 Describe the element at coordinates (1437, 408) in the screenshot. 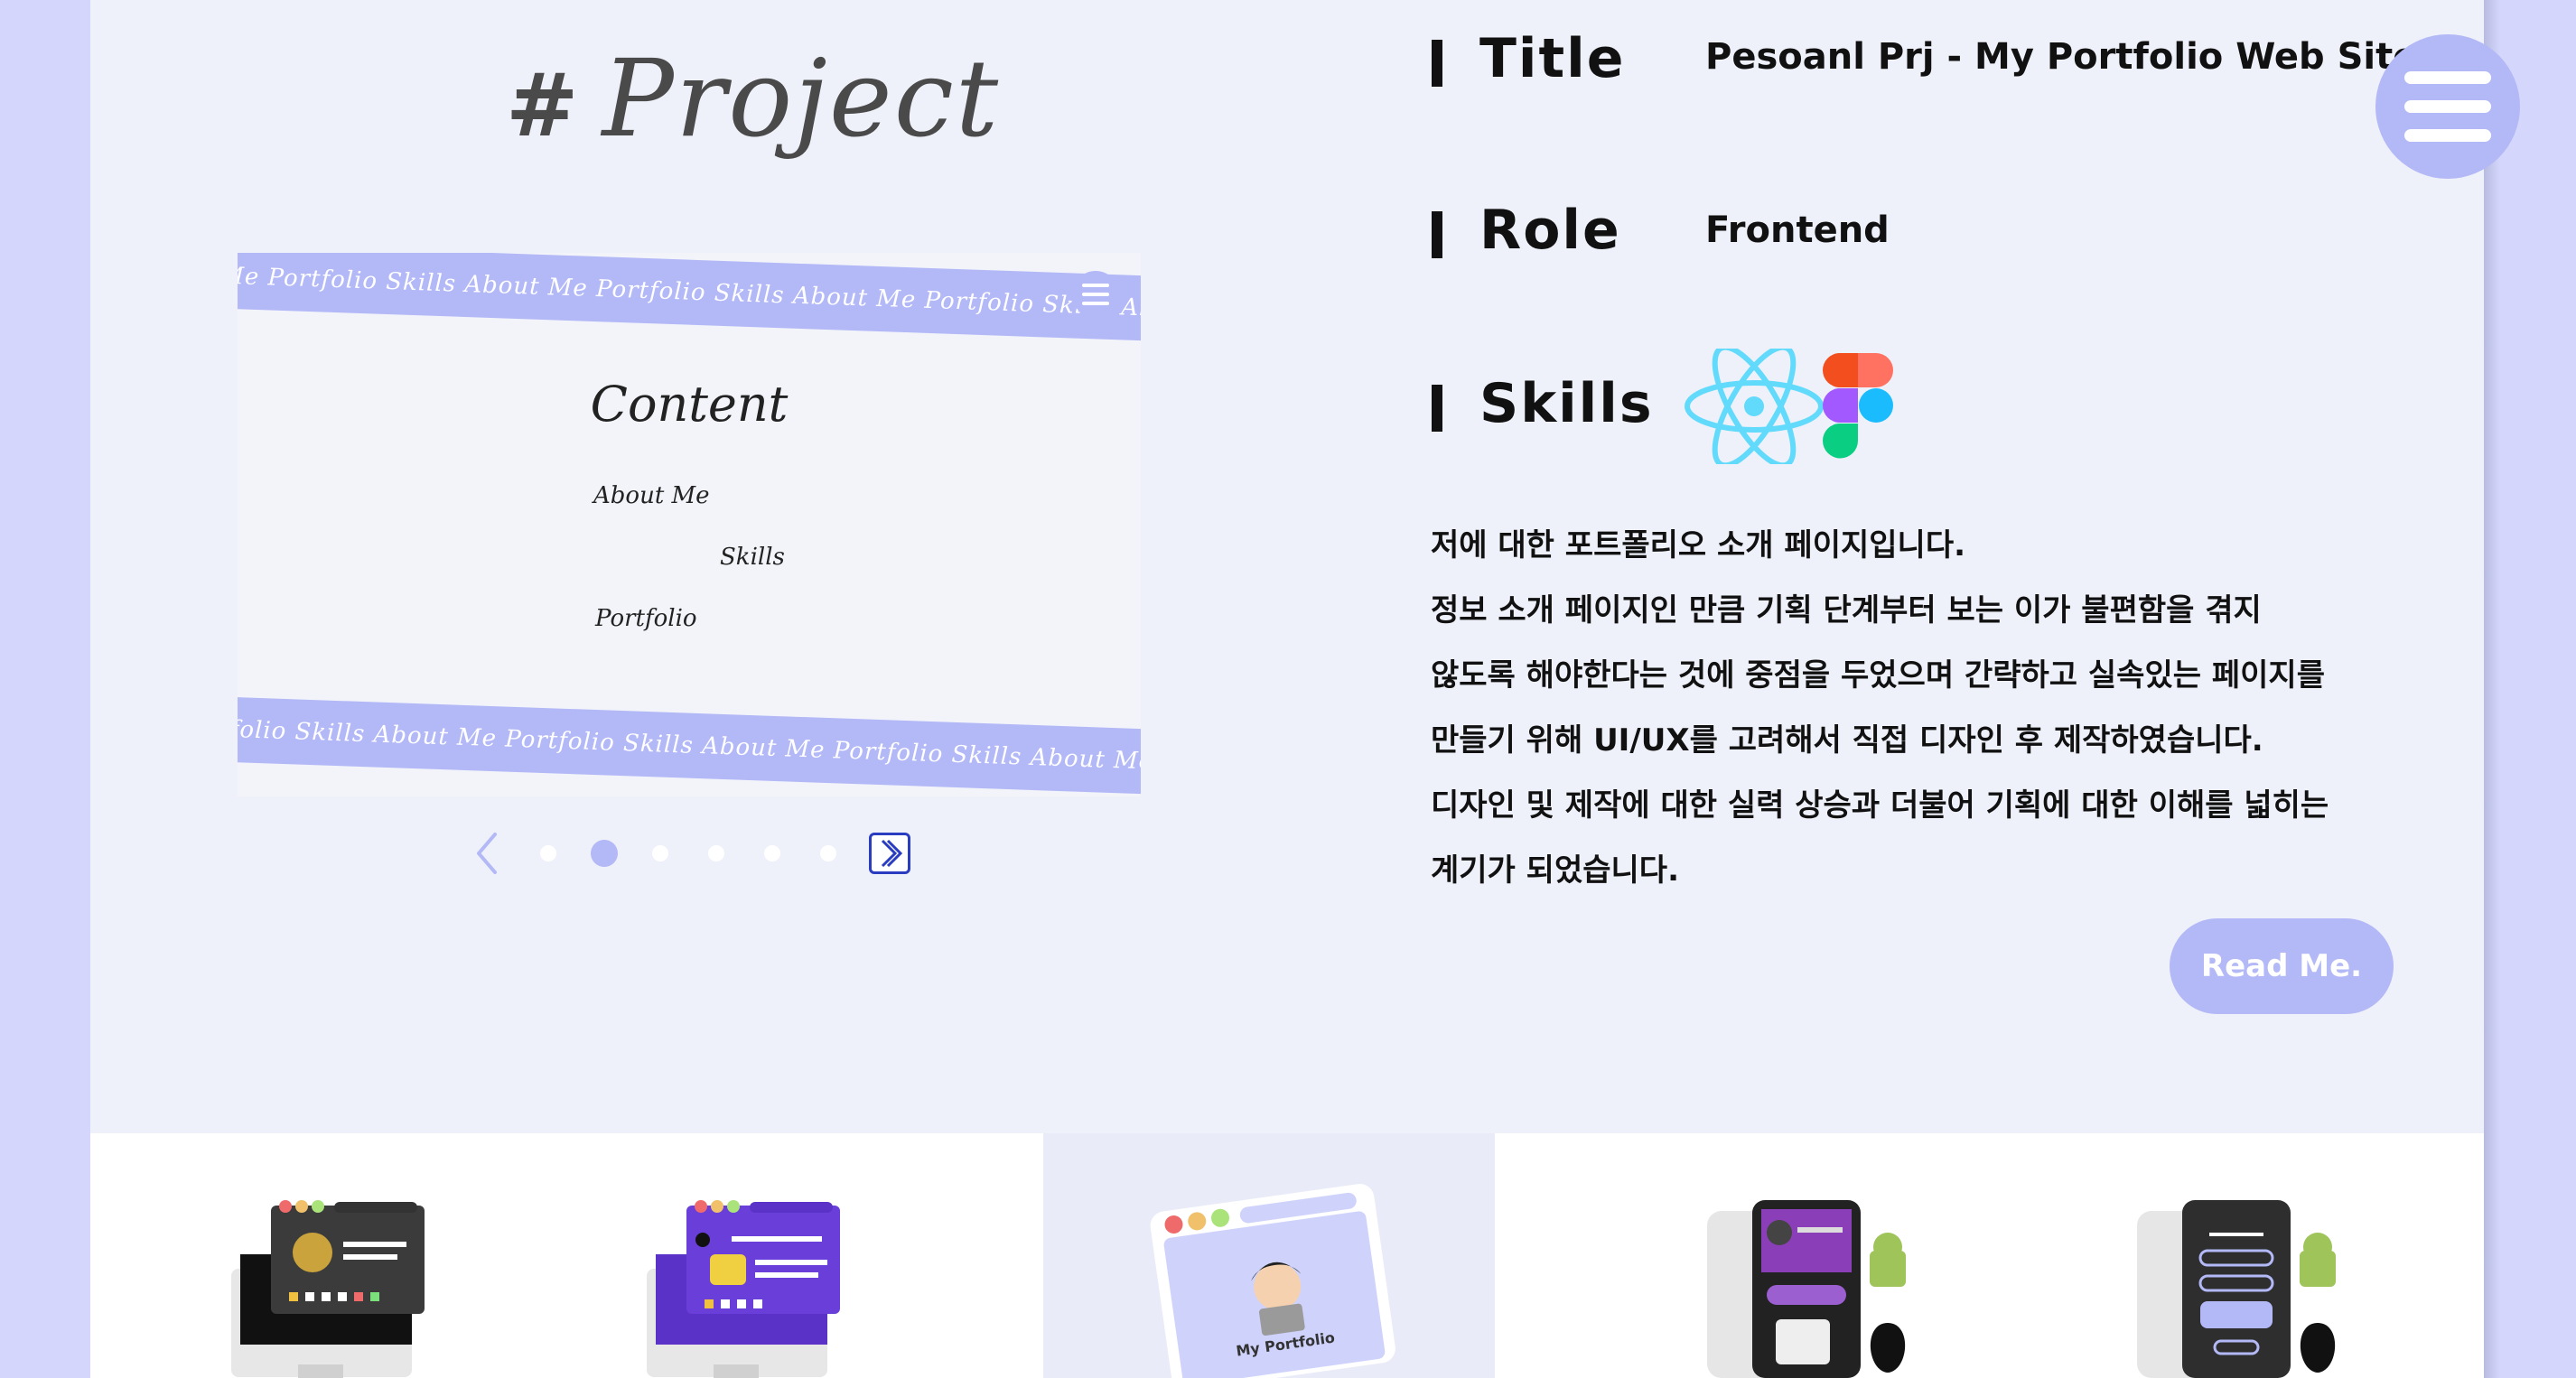

I see `skills-marker` at that location.